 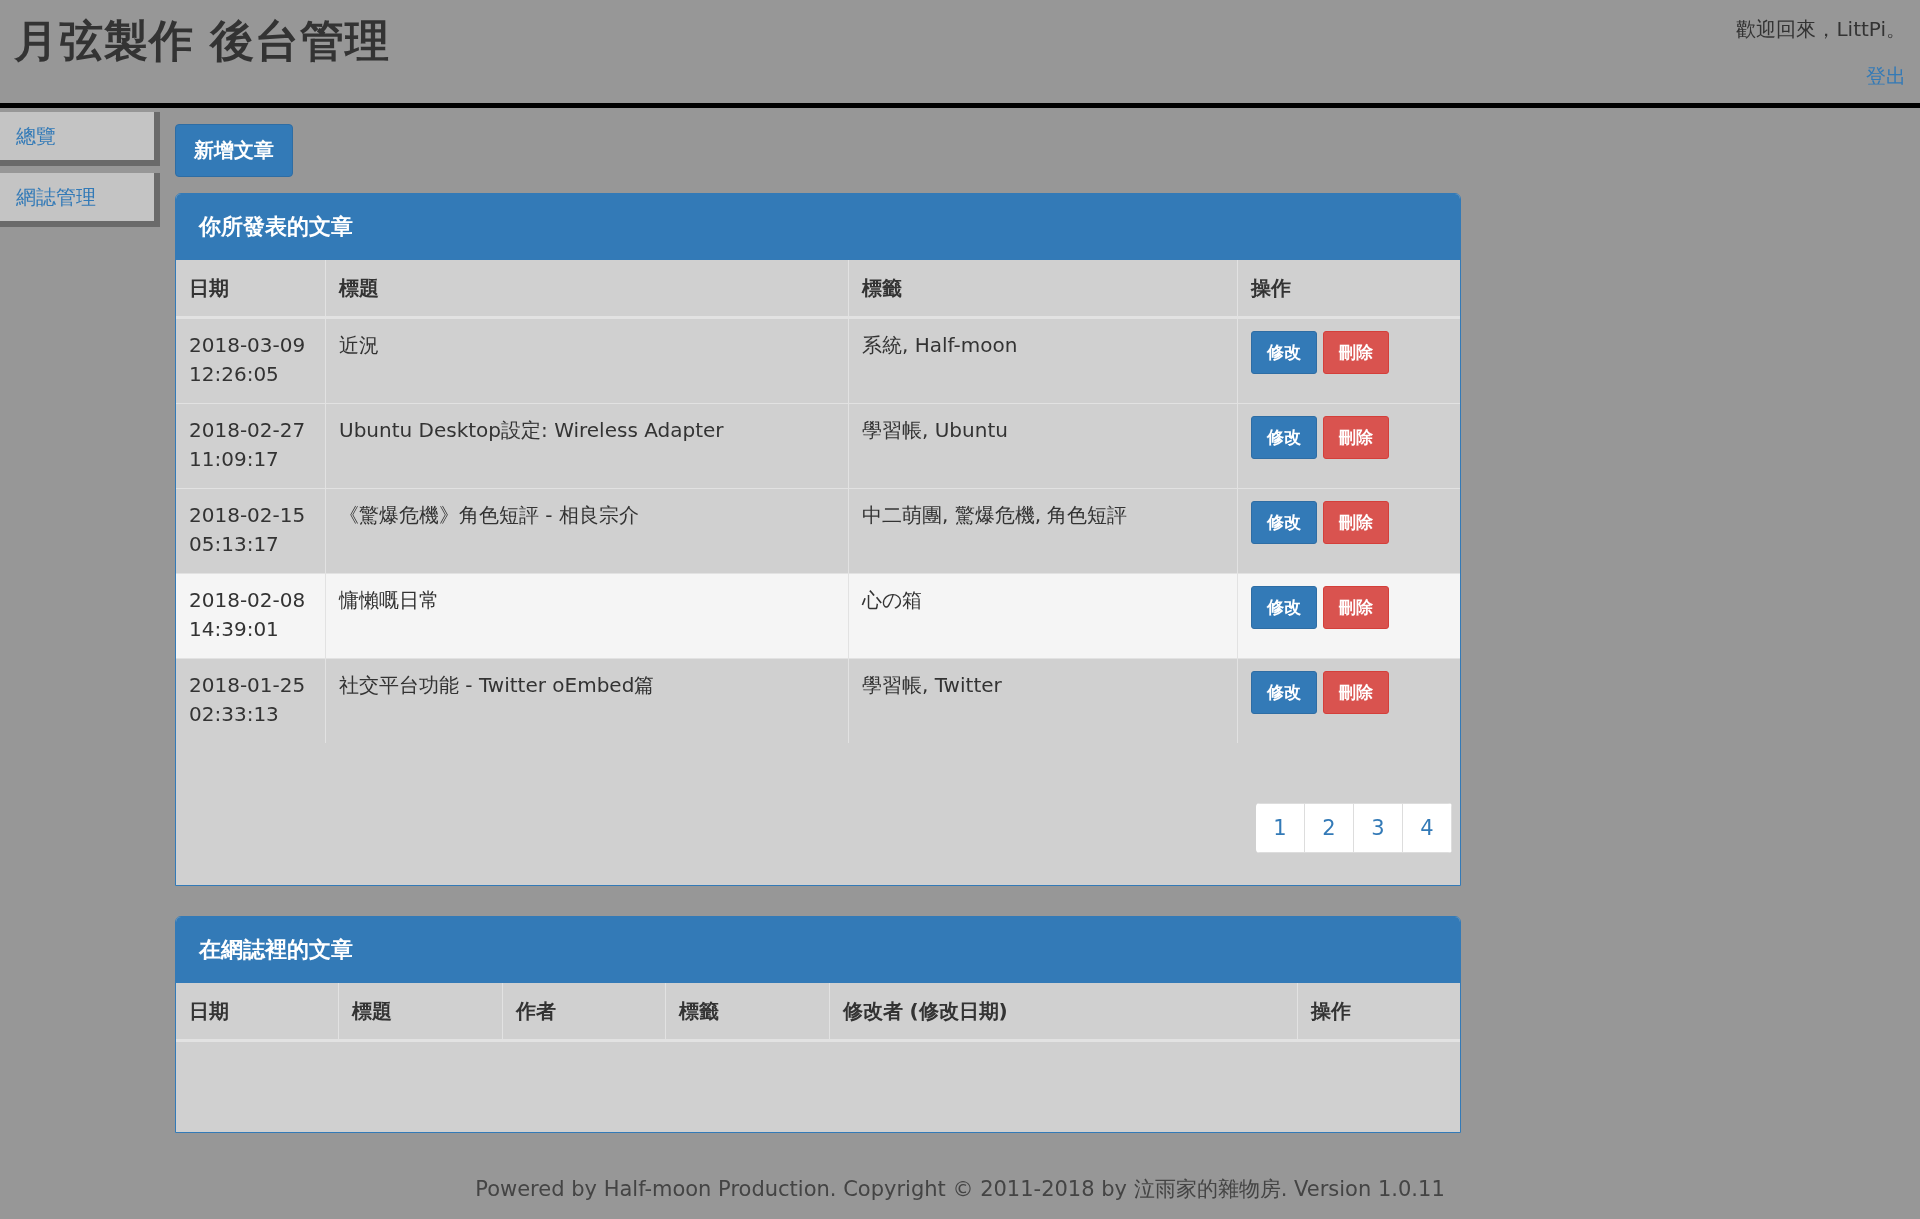 I want to click on date-cell: 2018-01-25 02:33:13, so click(x=251, y=700).